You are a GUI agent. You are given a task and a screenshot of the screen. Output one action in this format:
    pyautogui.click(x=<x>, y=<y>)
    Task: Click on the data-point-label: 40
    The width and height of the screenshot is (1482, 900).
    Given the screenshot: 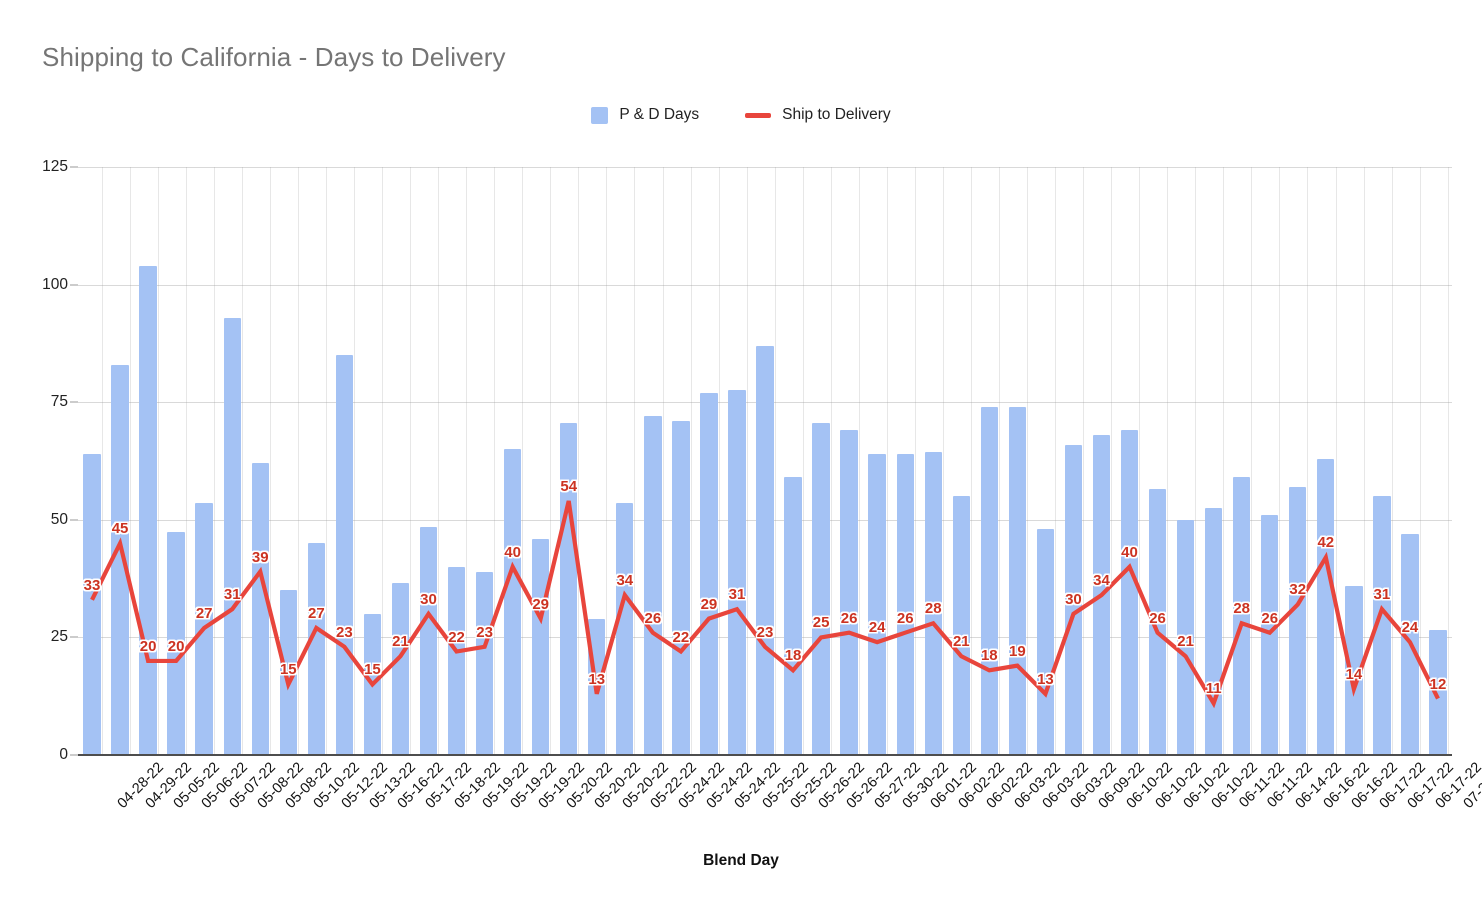 What is the action you would take?
    pyautogui.click(x=1129, y=552)
    